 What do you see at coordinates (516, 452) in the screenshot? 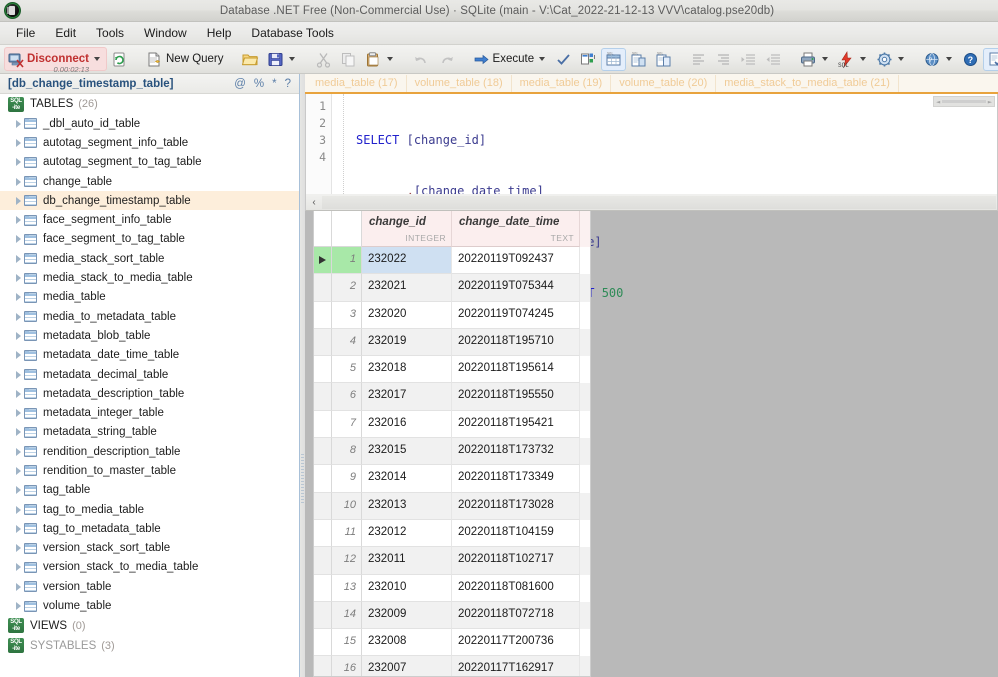
I see `cell-change-date-time: 20220118T173732` at bounding box center [516, 452].